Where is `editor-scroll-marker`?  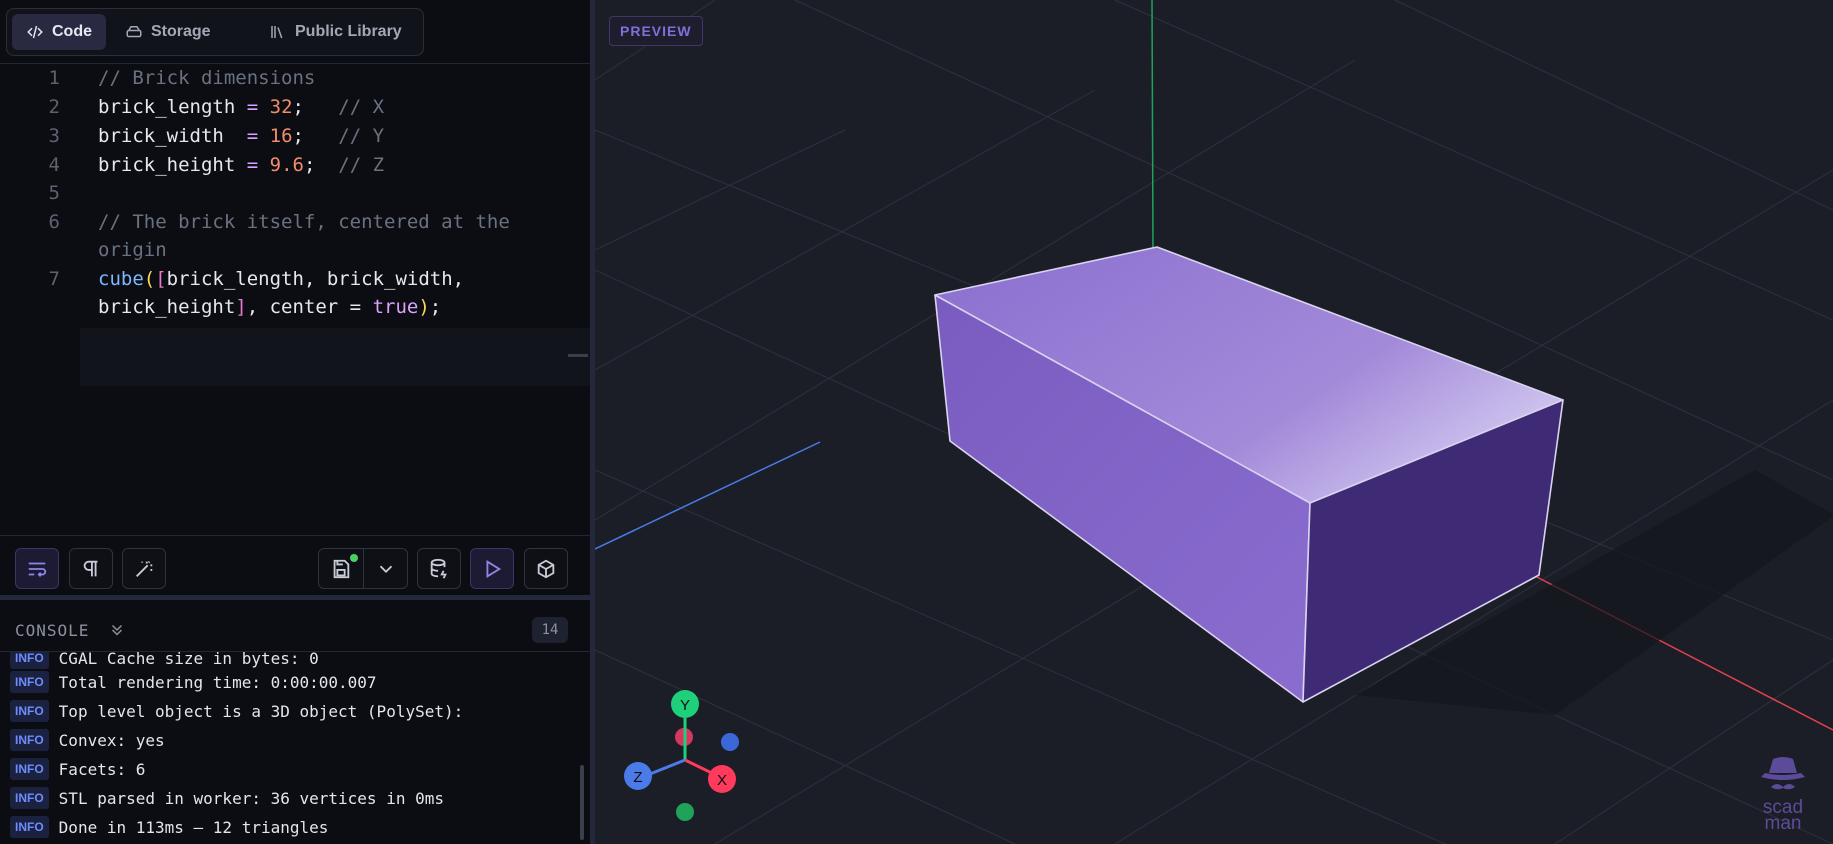
editor-scroll-marker is located at coordinates (578, 355).